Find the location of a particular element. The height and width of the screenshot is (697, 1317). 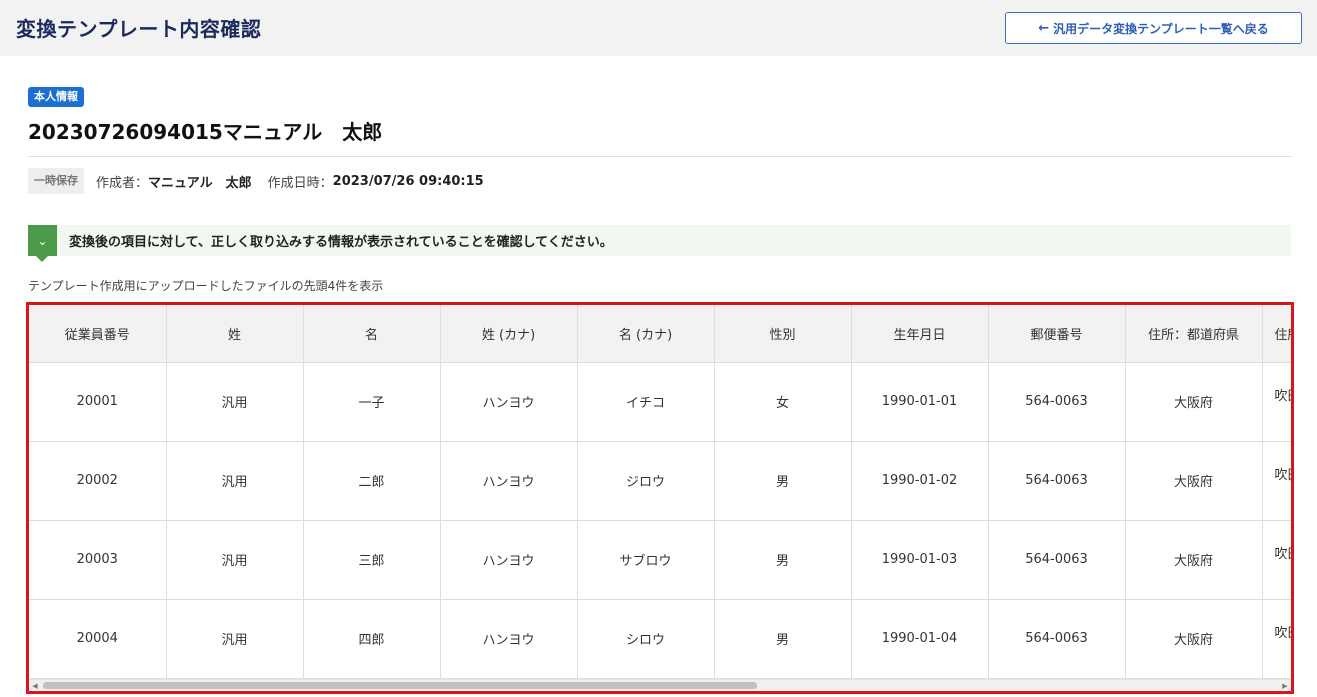

column-header: 住所：都道府県 is located at coordinates (1194, 334).